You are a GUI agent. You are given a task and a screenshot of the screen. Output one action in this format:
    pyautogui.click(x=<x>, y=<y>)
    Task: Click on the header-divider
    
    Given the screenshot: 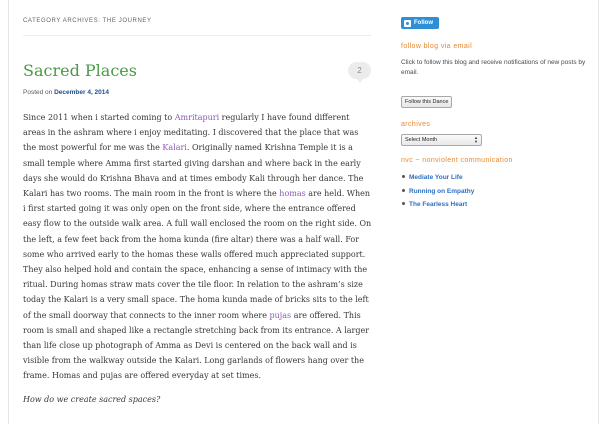 What is the action you would take?
    pyautogui.click(x=197, y=35)
    